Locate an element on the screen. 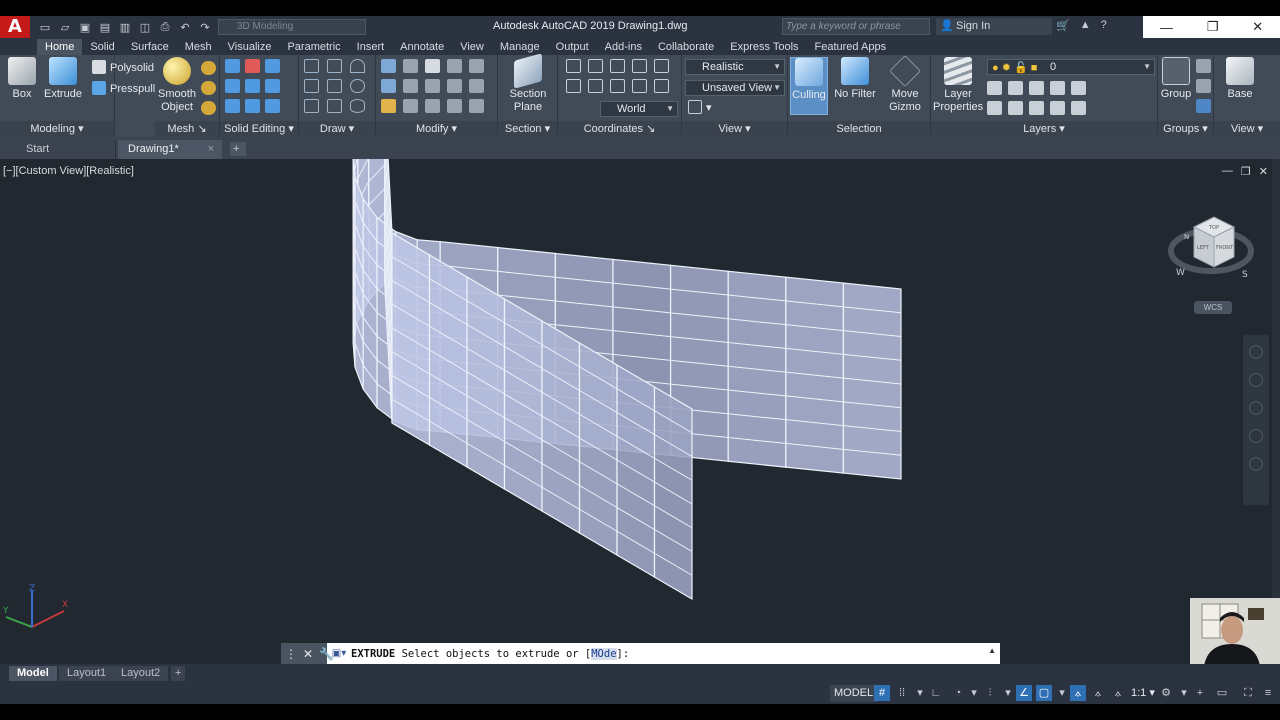  viewcube-front-label: FRONT is located at coordinates (1225, 248).